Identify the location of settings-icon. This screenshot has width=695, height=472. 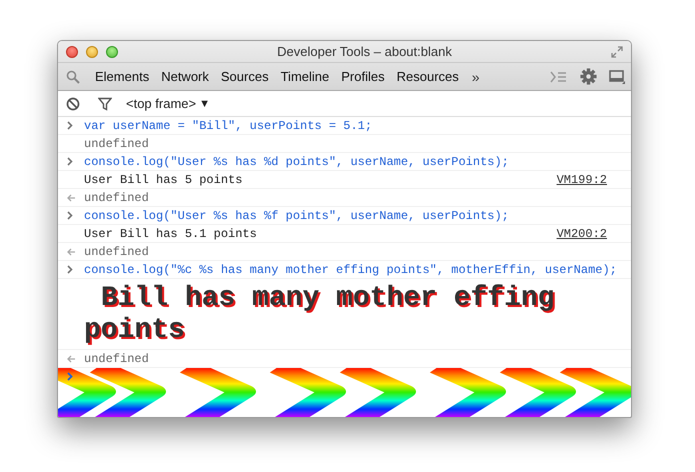
(588, 76).